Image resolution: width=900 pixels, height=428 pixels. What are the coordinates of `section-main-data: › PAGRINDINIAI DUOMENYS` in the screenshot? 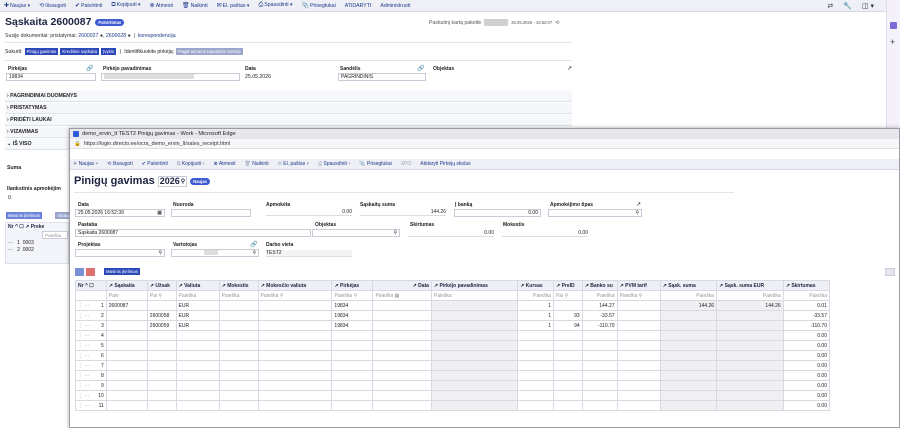 It's located at (288, 96).